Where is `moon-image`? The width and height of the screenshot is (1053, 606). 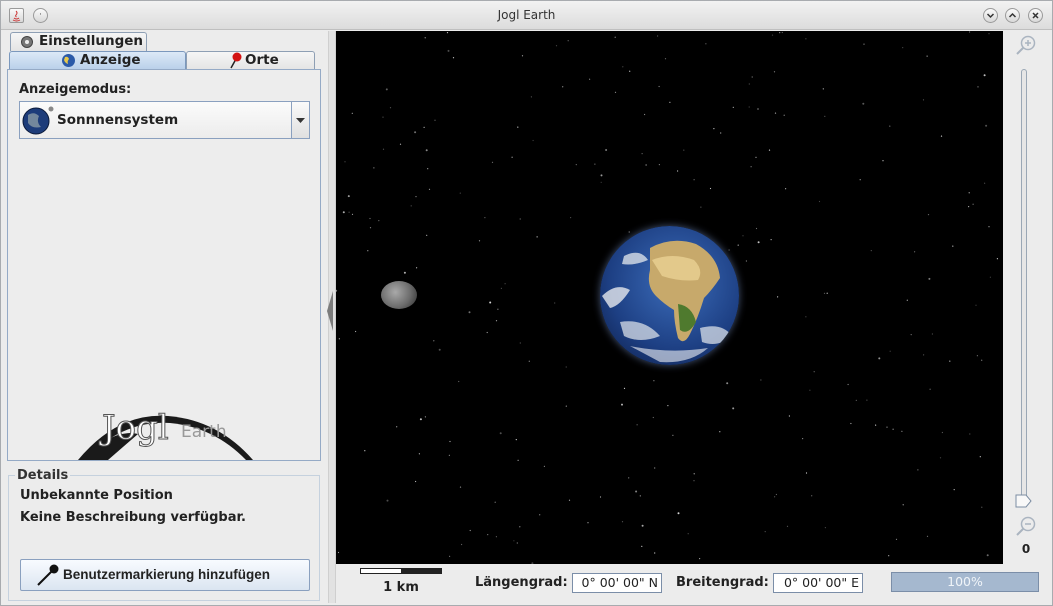
moon-image is located at coordinates (399, 295).